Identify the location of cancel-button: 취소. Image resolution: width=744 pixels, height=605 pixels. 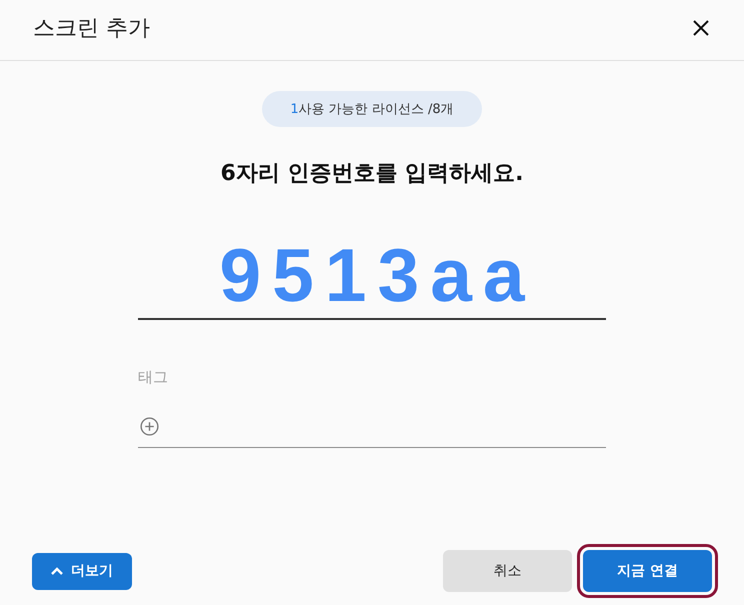
(507, 571).